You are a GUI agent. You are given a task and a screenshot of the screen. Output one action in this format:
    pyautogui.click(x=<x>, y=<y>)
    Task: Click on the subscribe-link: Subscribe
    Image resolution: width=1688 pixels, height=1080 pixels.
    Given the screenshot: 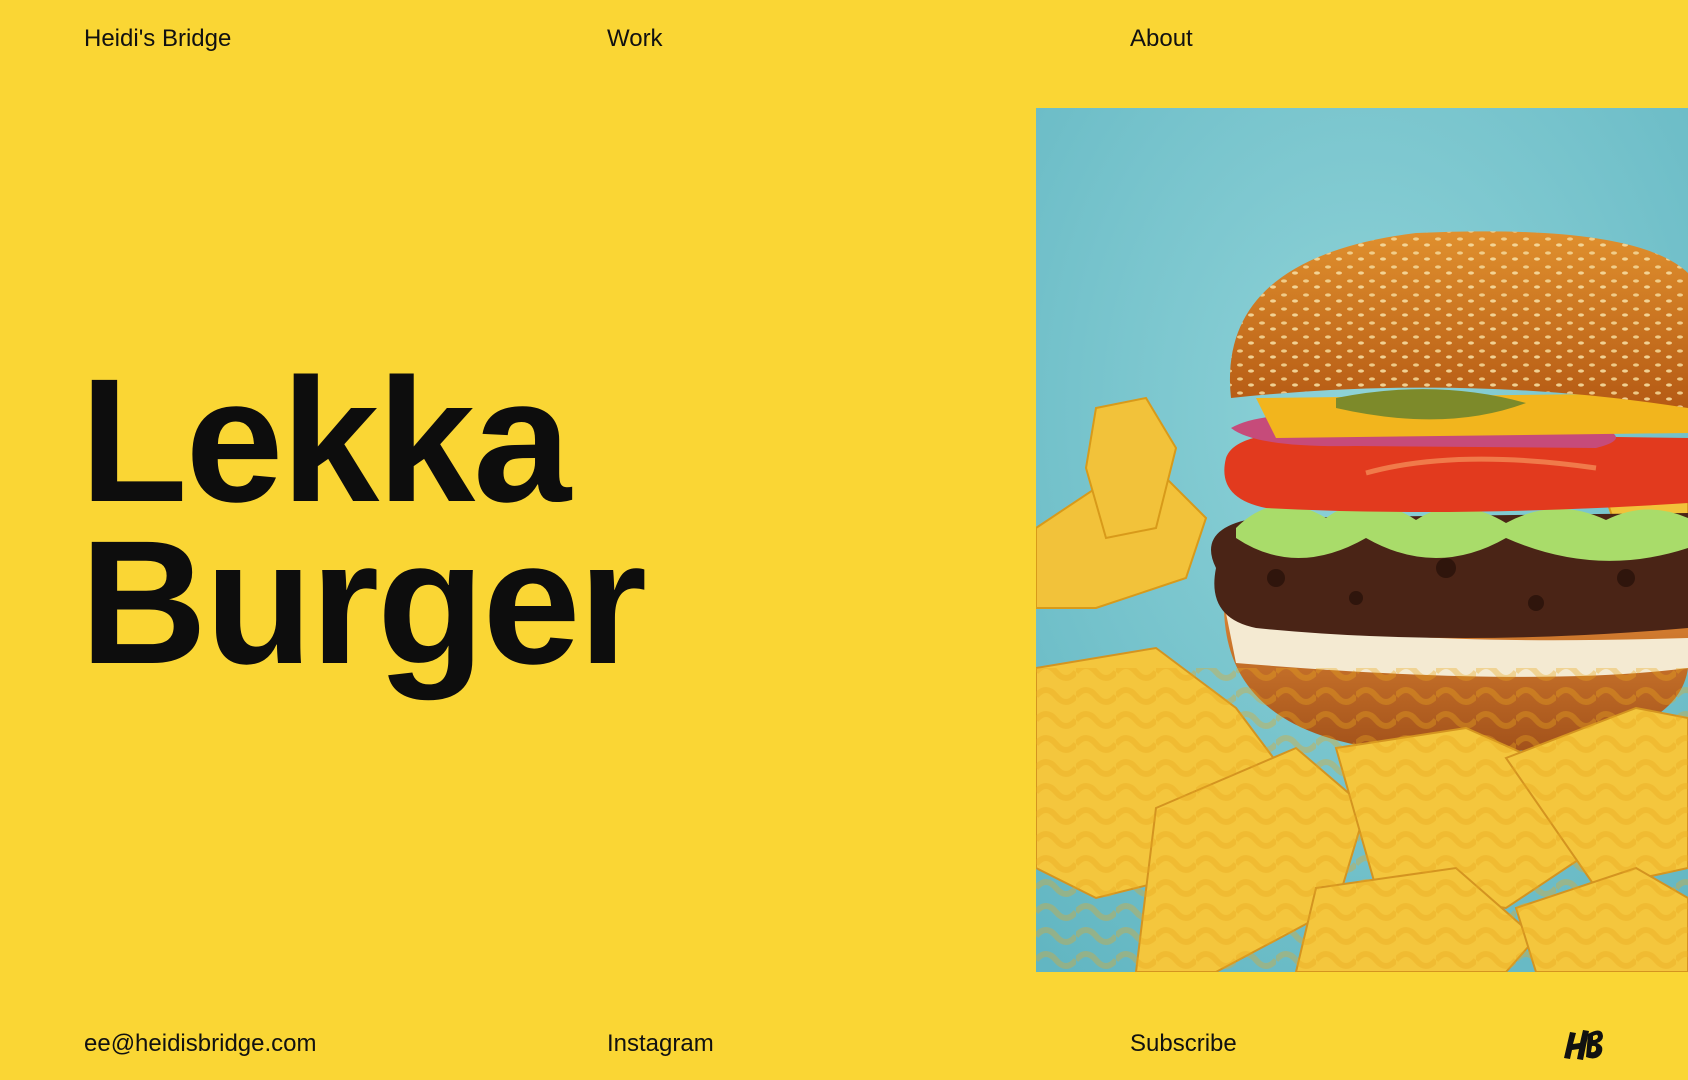 What is the action you would take?
    pyautogui.click(x=1183, y=1044)
    